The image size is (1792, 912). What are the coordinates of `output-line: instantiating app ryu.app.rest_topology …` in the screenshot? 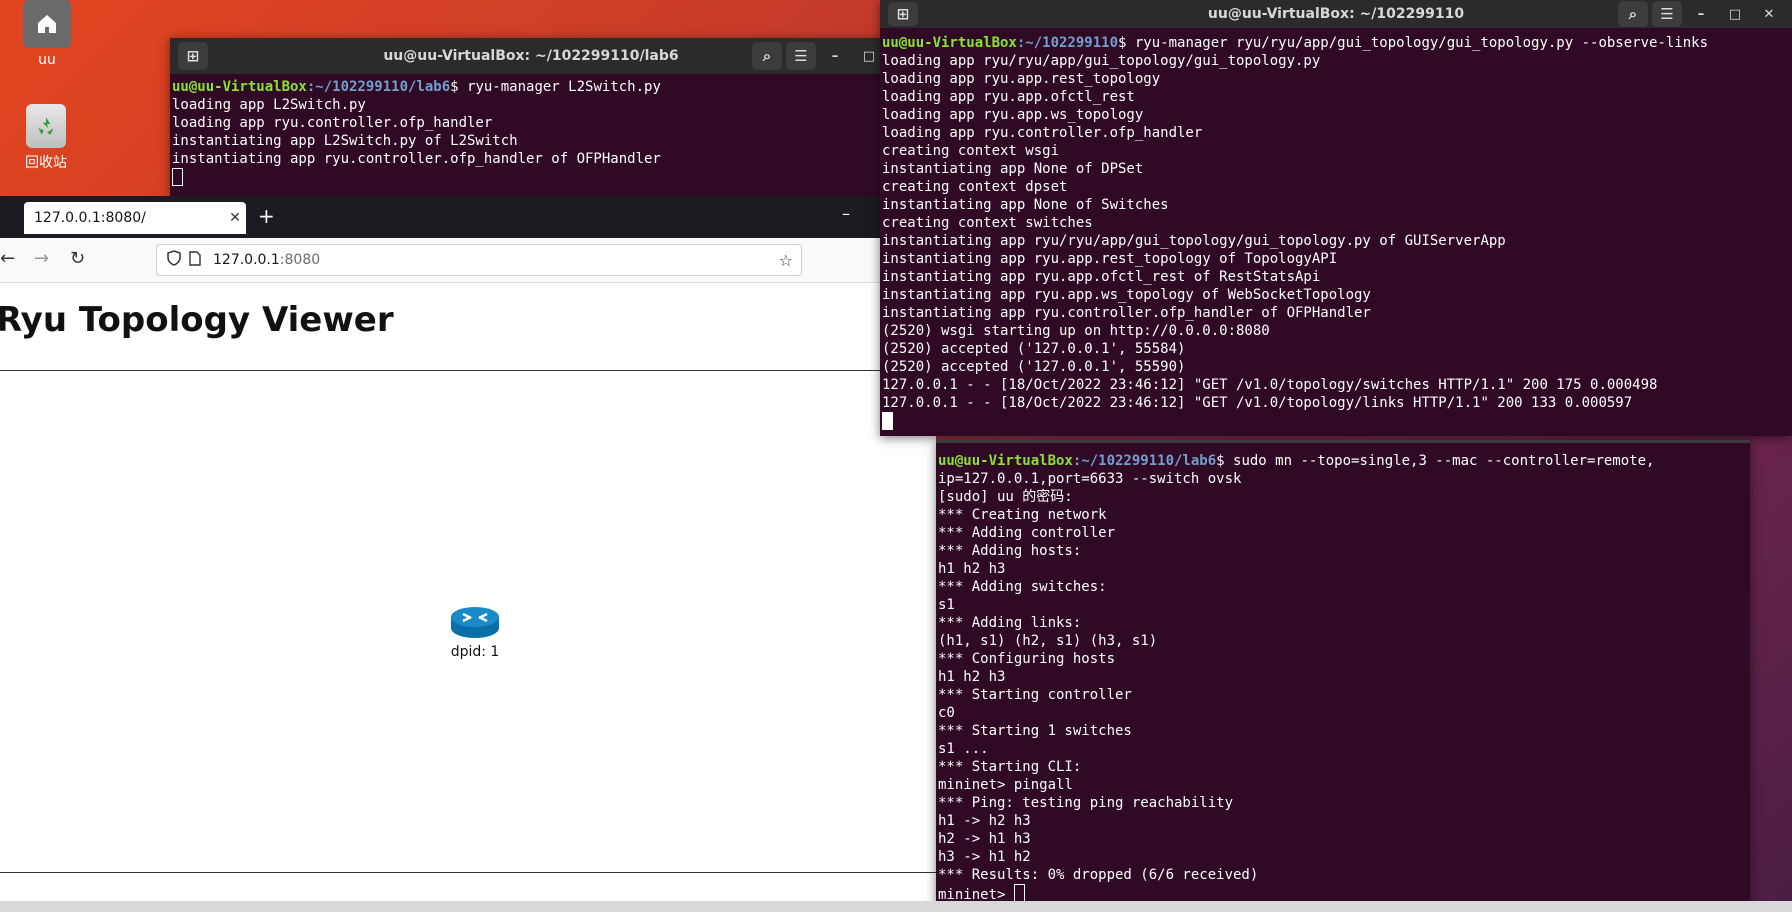 It's located at (1110, 259).